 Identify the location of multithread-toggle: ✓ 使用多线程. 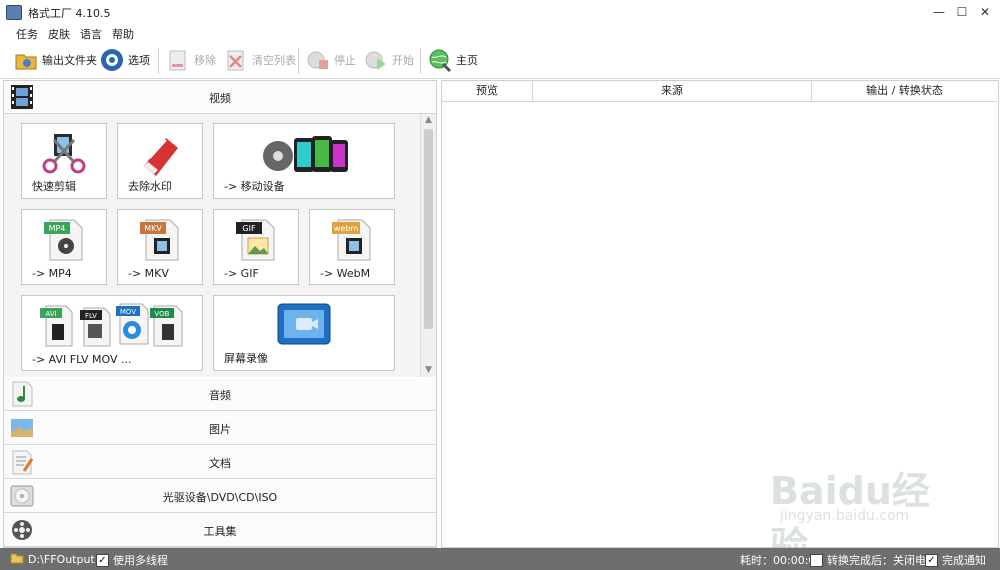
(132, 560).